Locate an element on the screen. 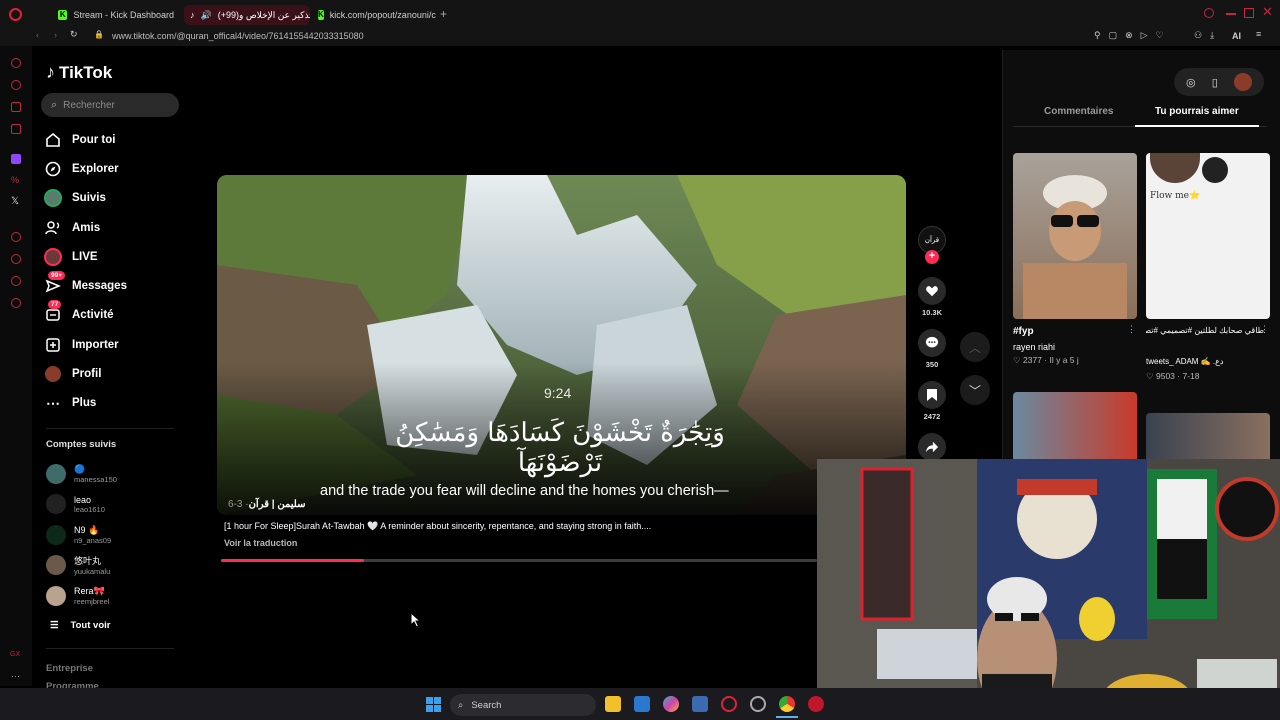  followed-account: 🔵 manessa150 is located at coordinates (81, 474).